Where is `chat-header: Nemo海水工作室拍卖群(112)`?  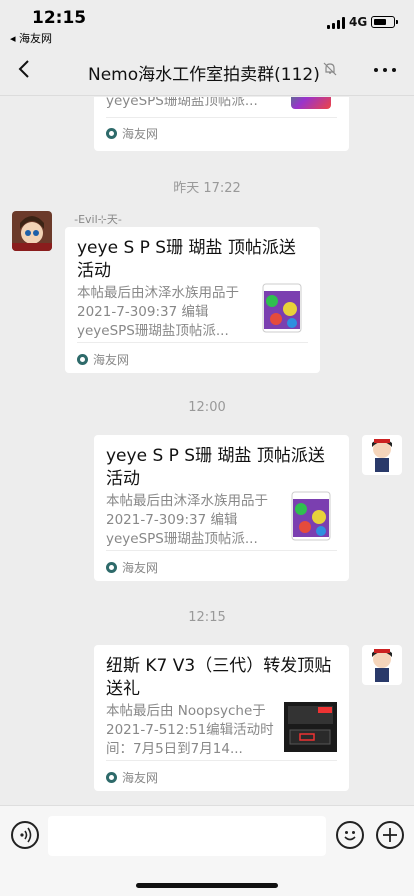 chat-header: Nemo海水工作室拍卖群(112) is located at coordinates (207, 70).